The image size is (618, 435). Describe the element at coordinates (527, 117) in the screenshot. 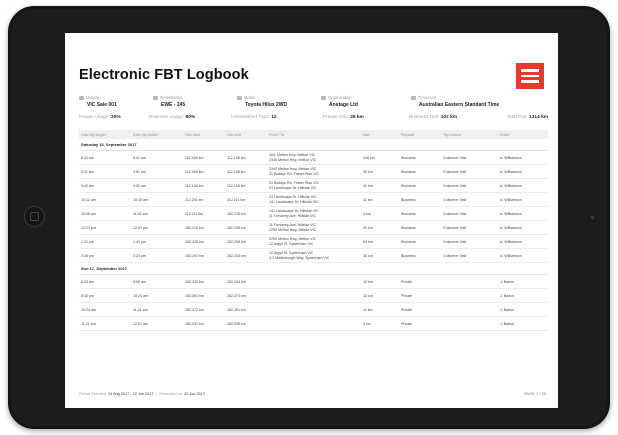

I see `stat-total-dist: Total Dist: 1314 km` at that location.